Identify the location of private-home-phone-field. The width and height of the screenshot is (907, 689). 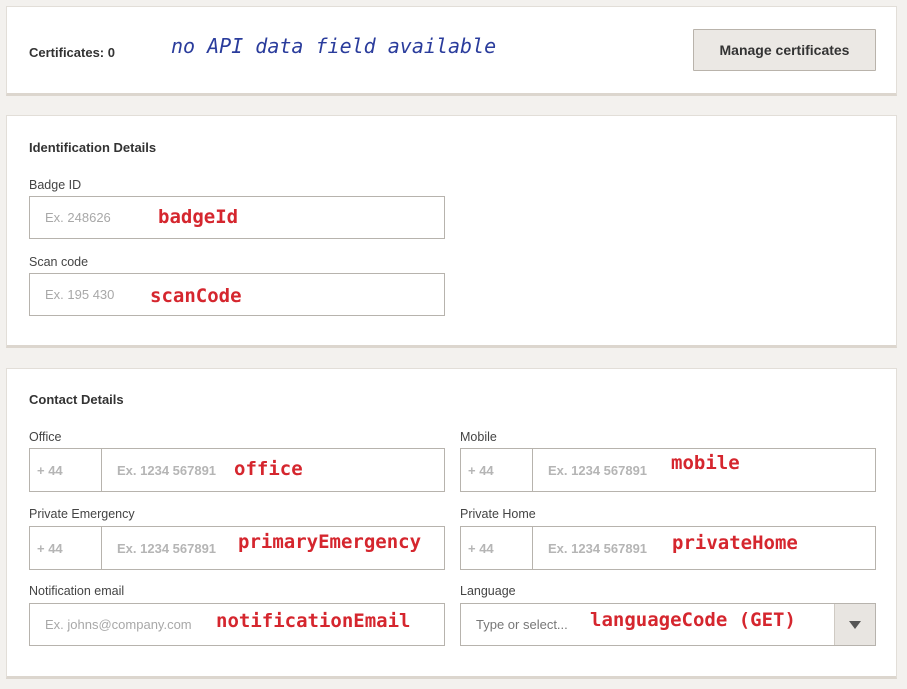
(668, 548).